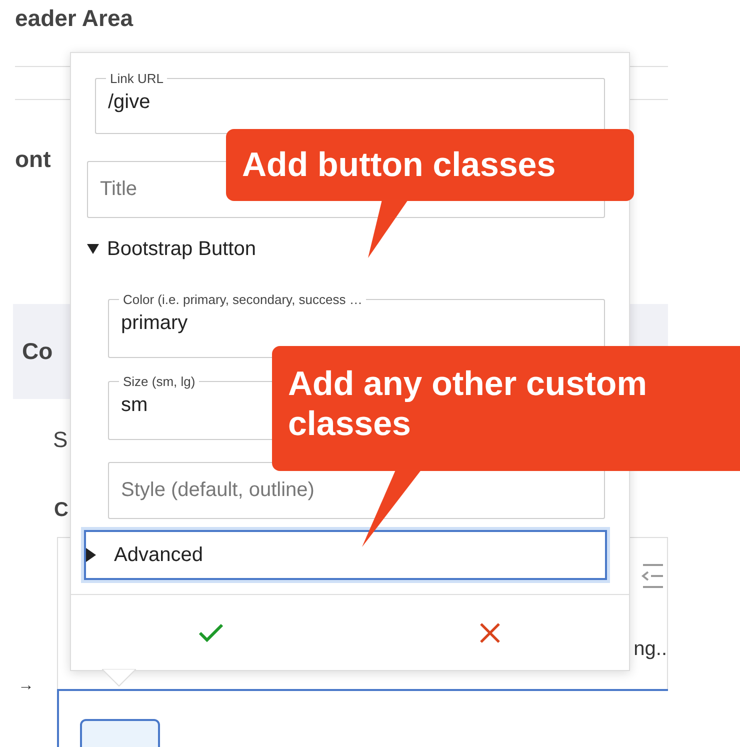  I want to click on section-heading: ont, so click(33, 159).